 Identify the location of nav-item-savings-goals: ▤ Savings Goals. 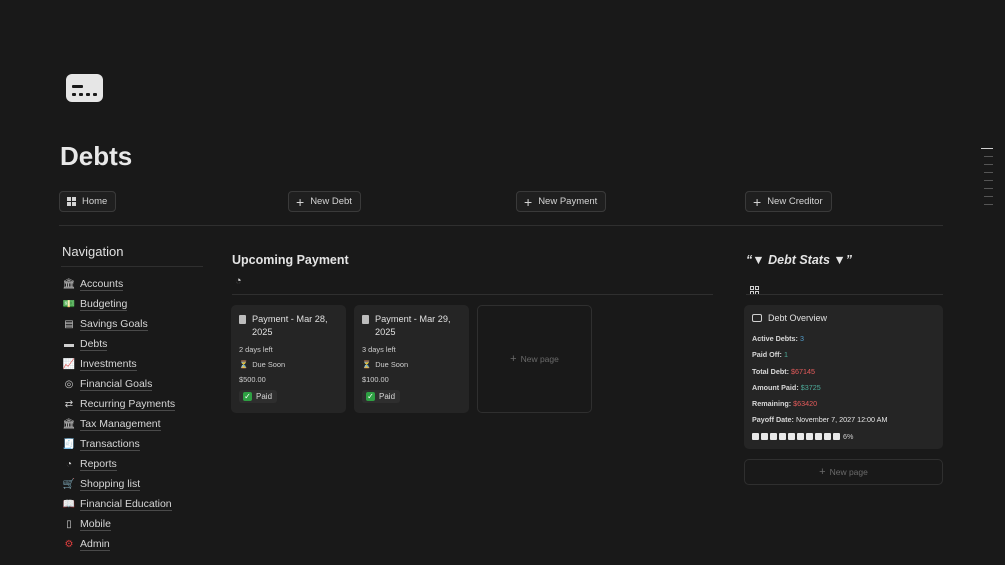
(119, 324).